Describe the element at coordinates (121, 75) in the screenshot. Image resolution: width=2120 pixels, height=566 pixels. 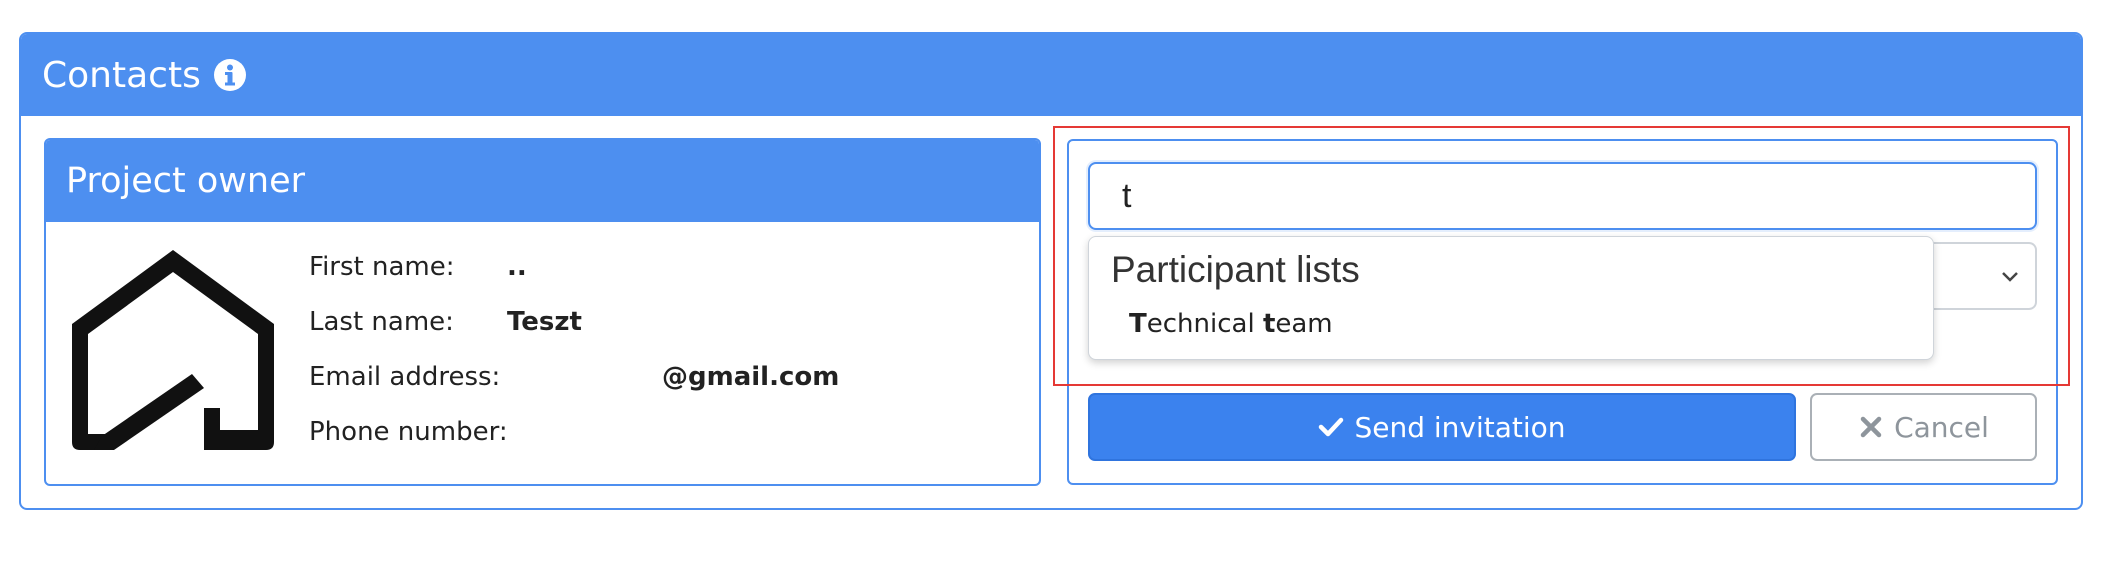
I see `contacts-title: Contacts` at that location.